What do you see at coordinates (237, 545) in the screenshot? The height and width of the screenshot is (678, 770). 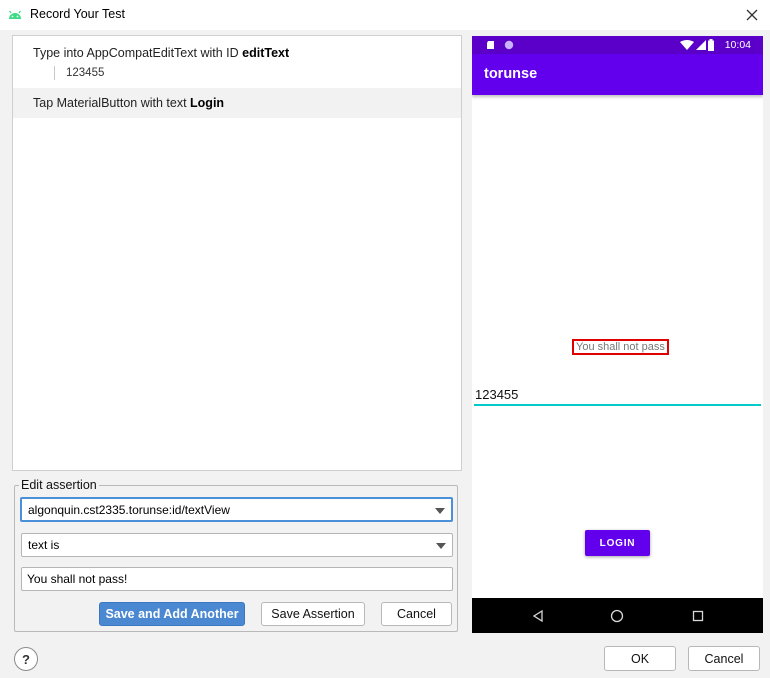 I see `condition-select: text is` at bounding box center [237, 545].